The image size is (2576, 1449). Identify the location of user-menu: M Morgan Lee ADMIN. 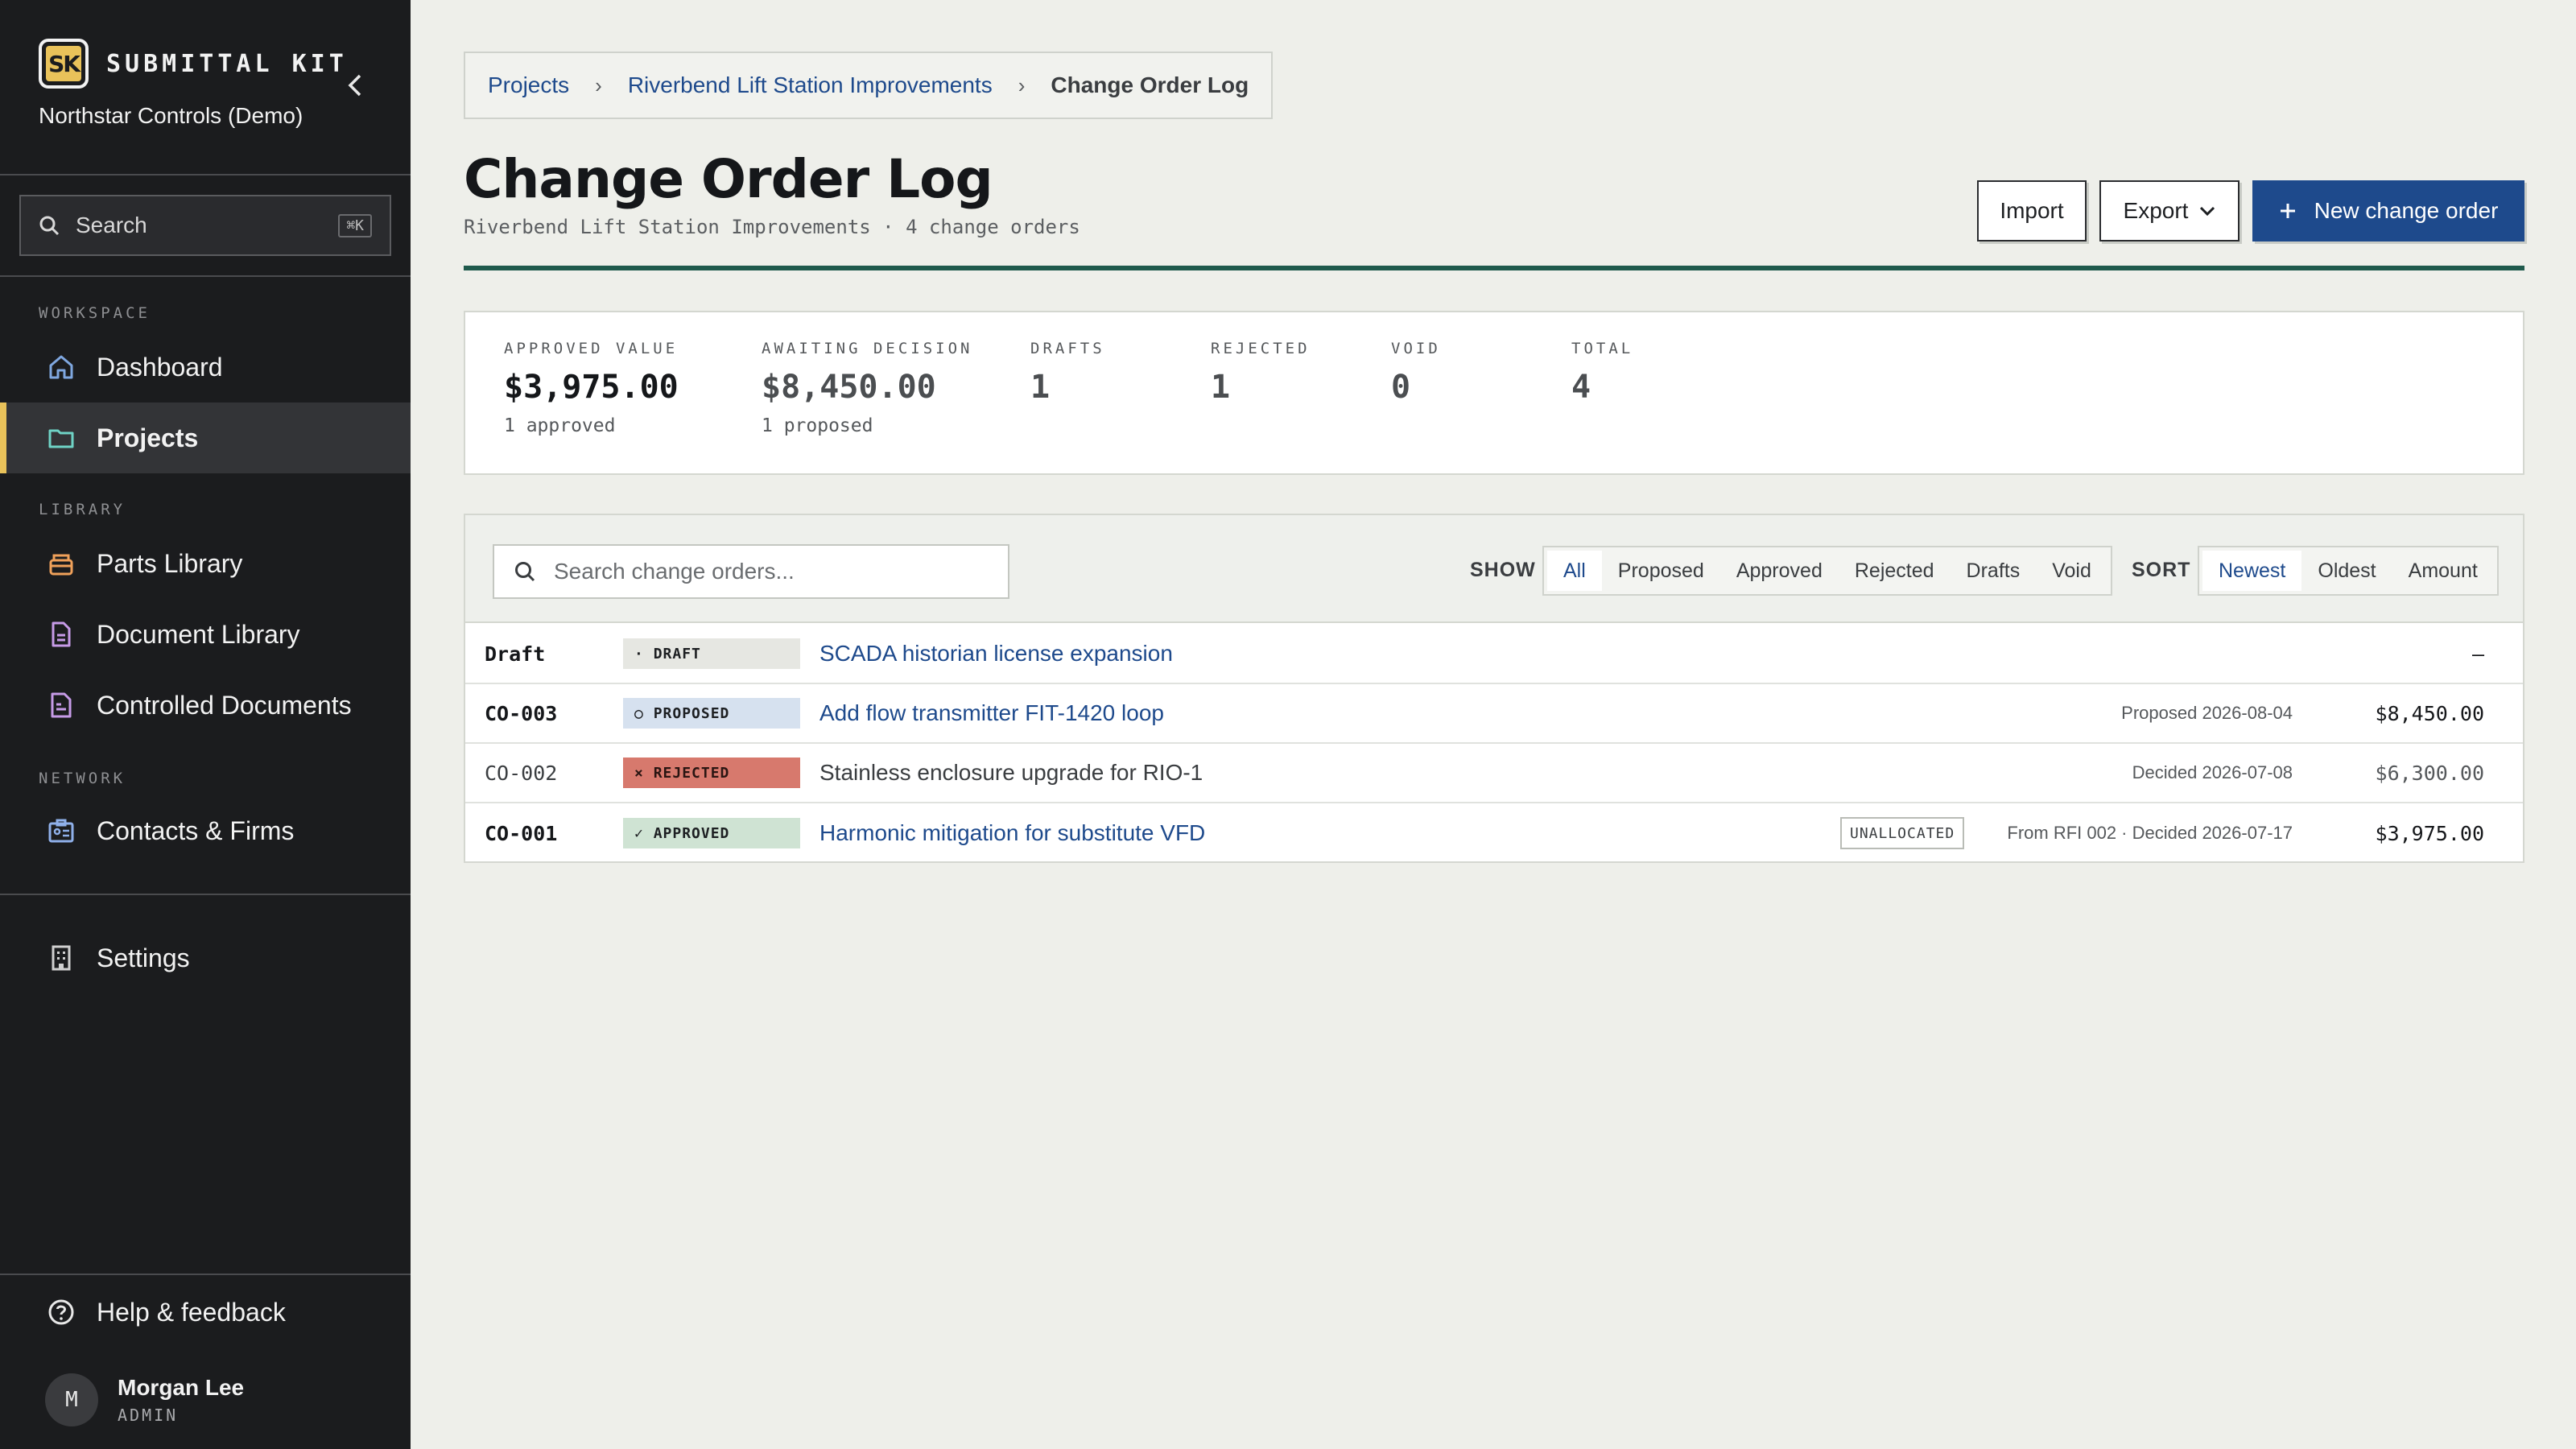
(144, 1399).